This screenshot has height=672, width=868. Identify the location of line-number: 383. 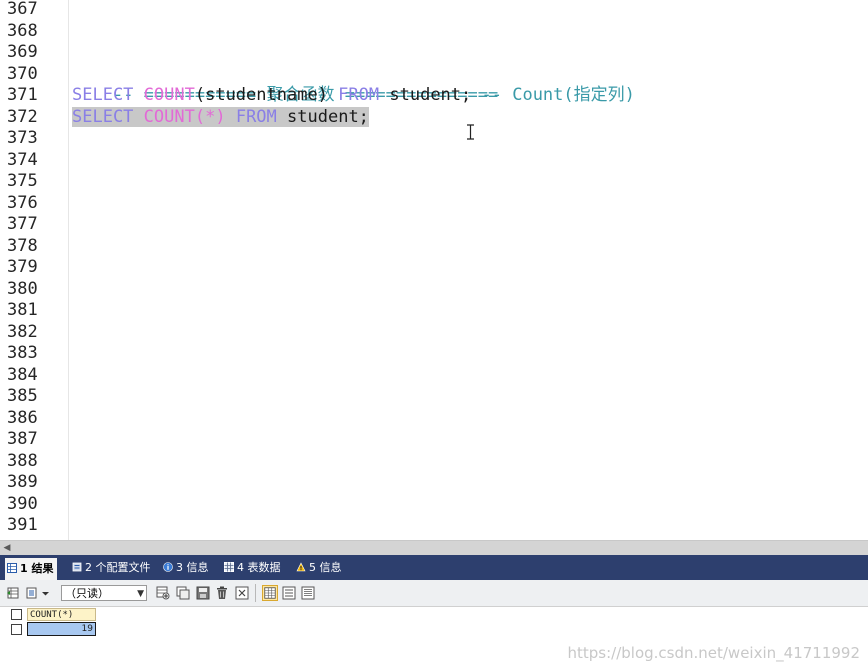
(22, 353).